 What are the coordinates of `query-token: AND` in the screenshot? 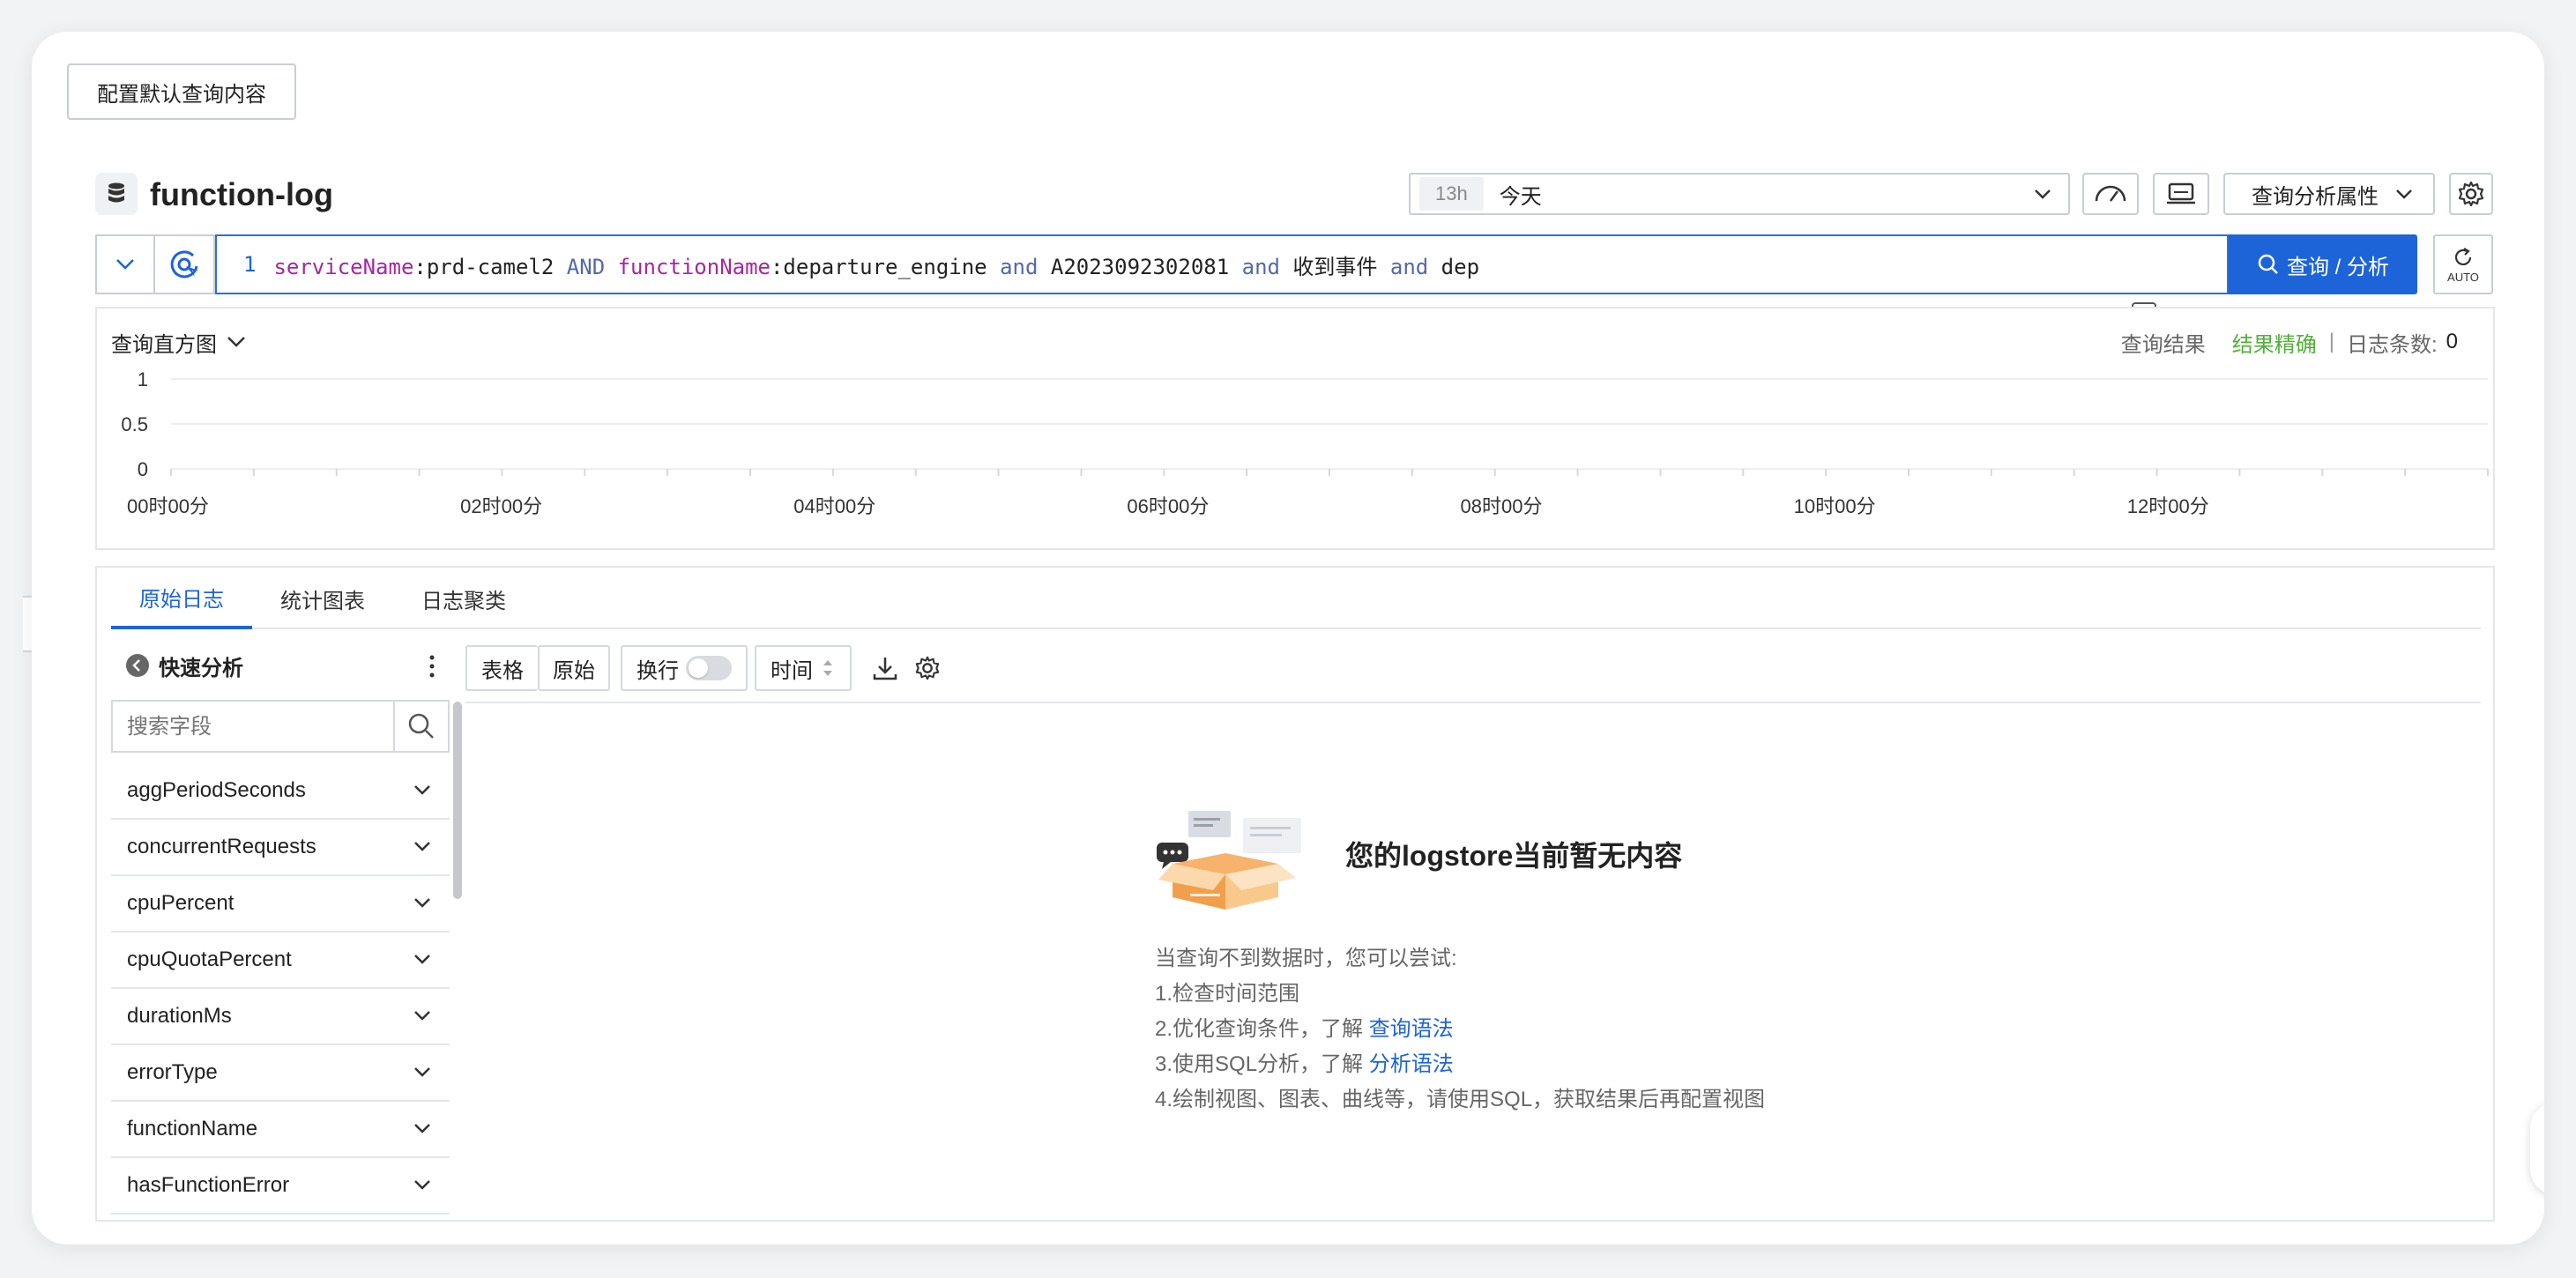 It's located at (592, 266).